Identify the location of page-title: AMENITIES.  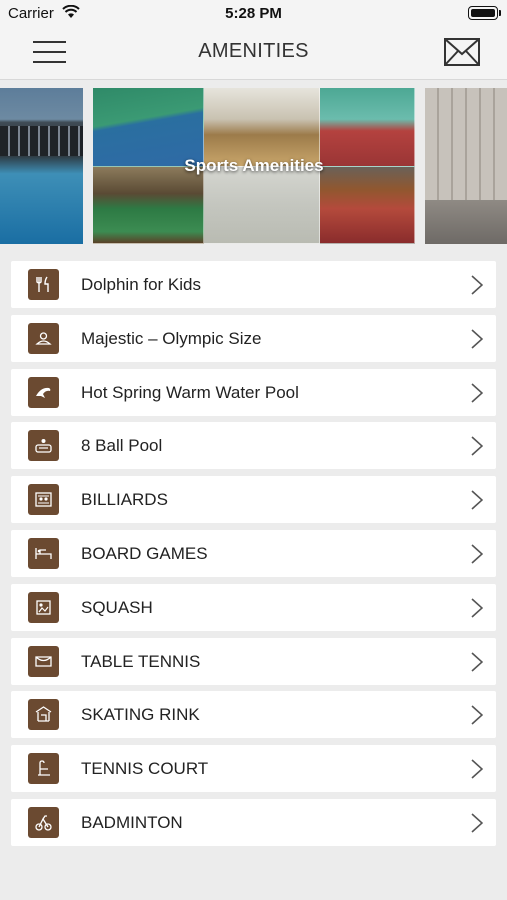
(253, 51).